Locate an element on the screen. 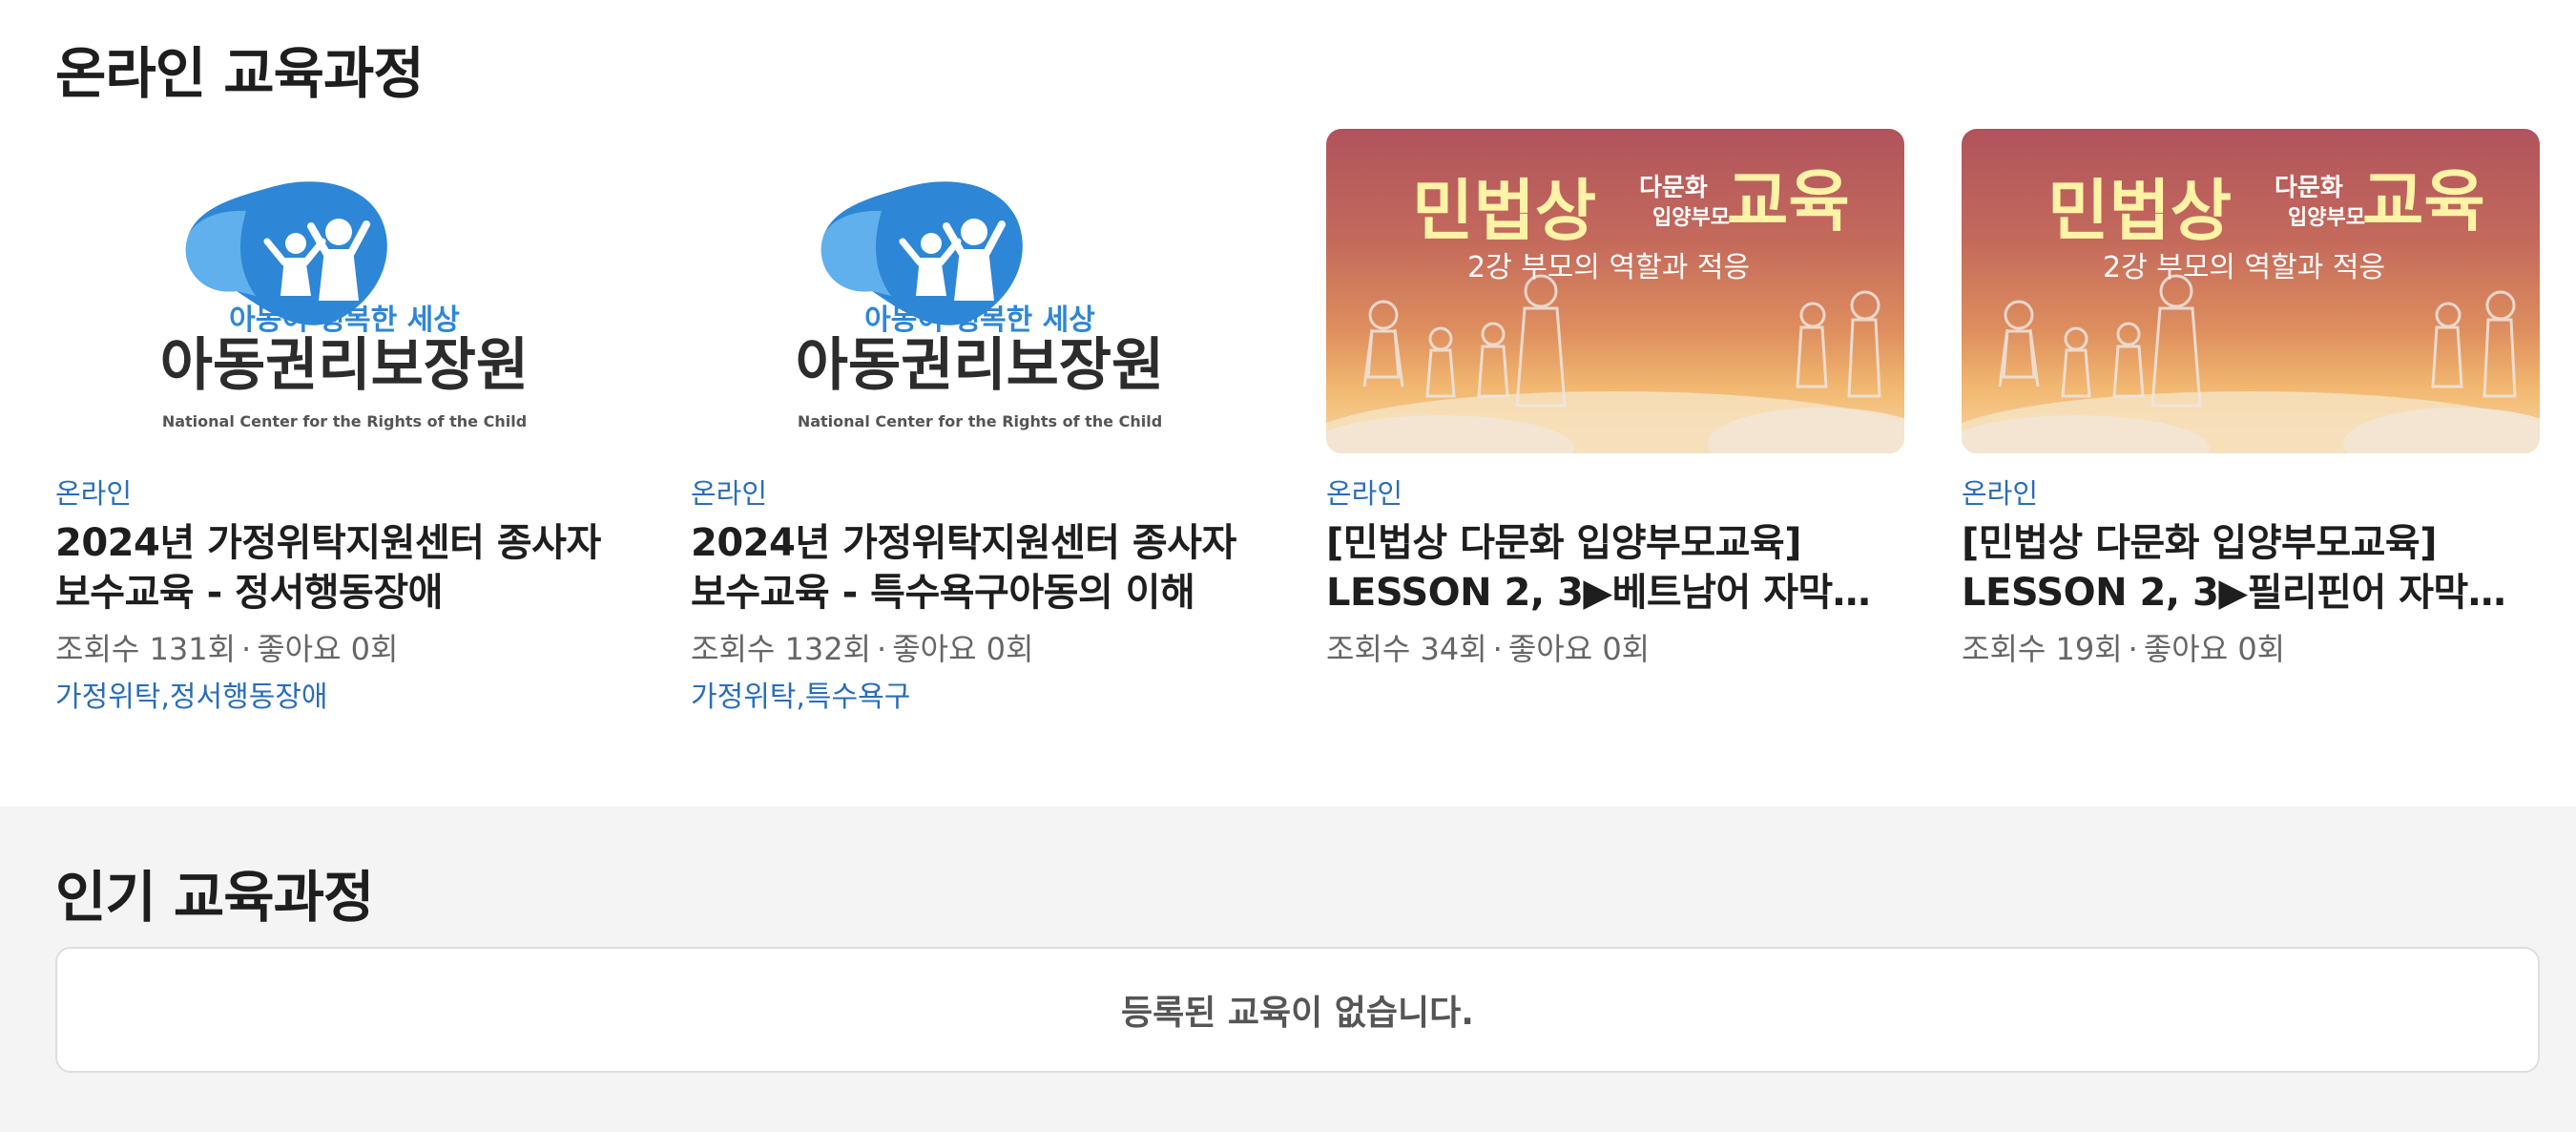  course-title: 2024년 가정위탁지원센터 종사자 보수교육 - 정서행동장애 is located at coordinates (344, 568).